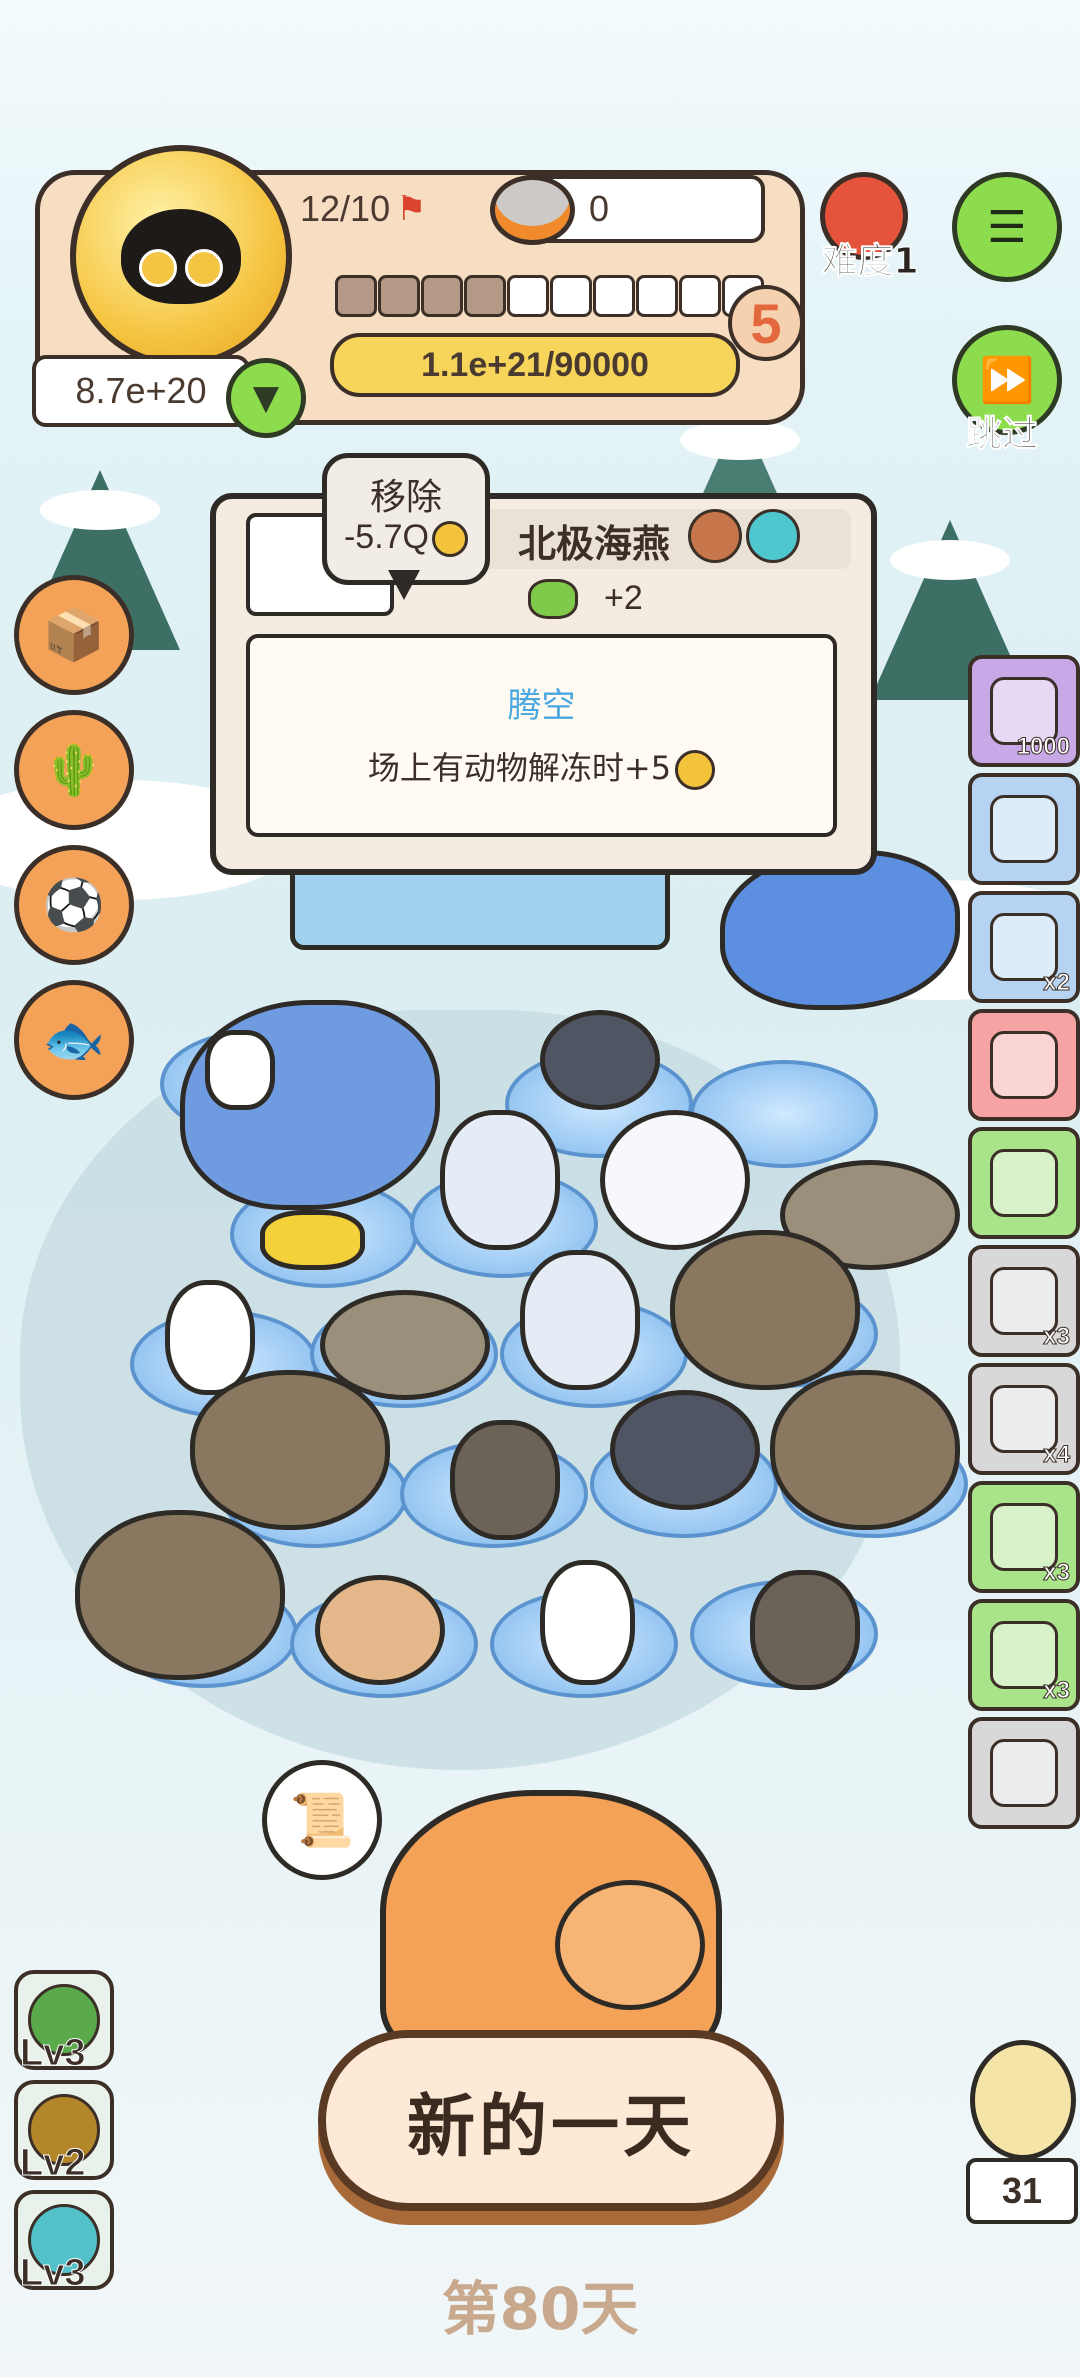 Image resolution: width=1080 pixels, height=2377 pixels. Describe the element at coordinates (1001, 435) in the screenshot. I see `skip-label: 跳过` at that location.